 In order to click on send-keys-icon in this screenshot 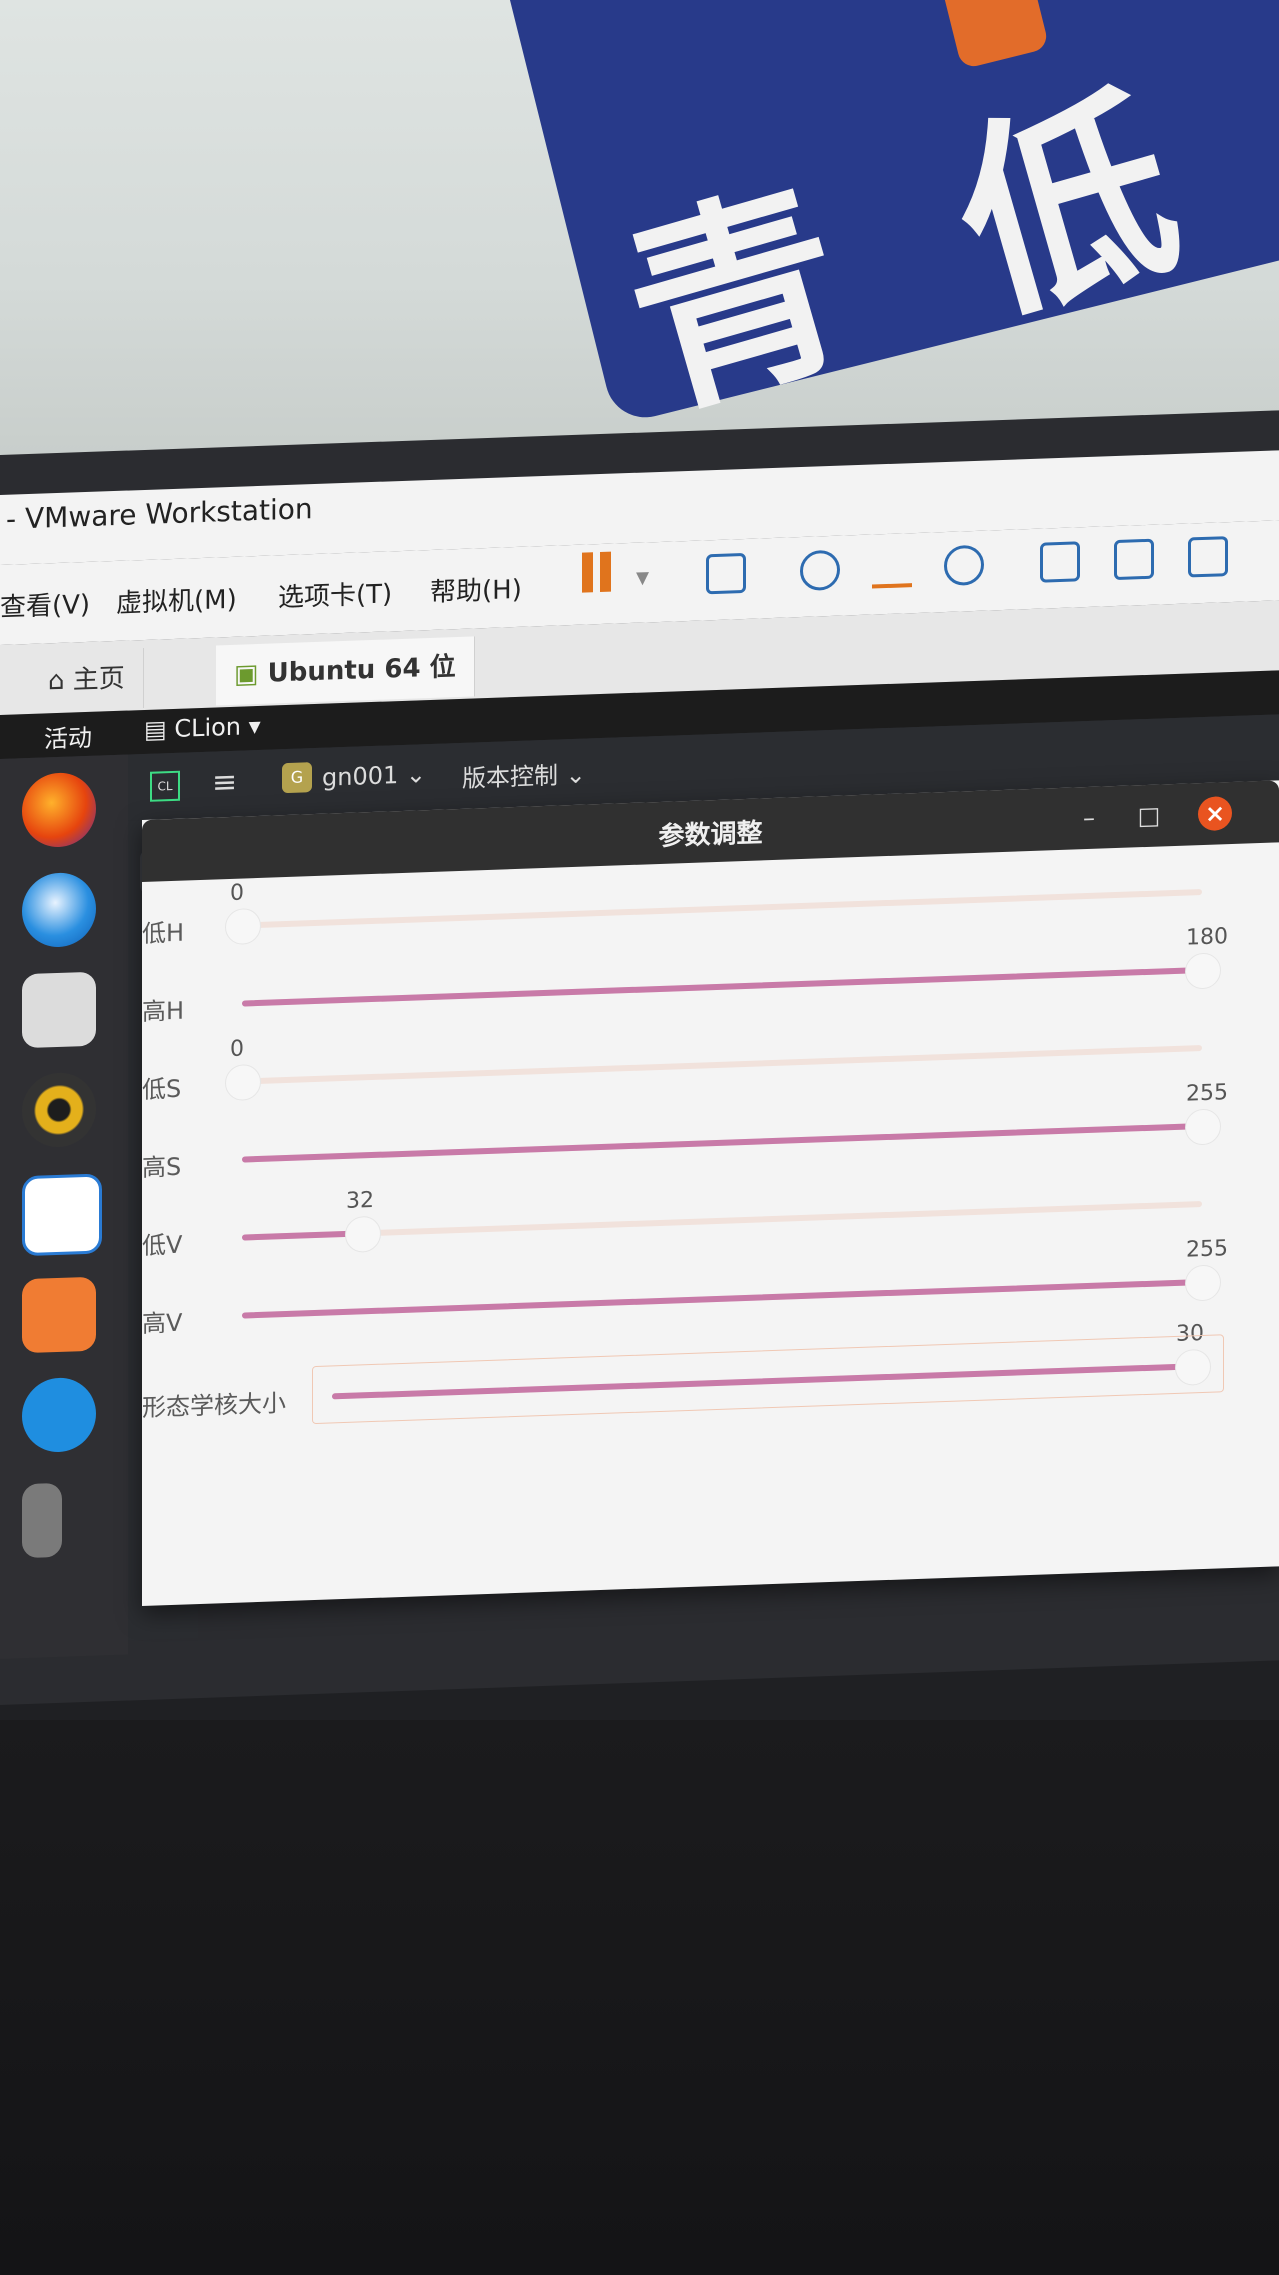, I will do `click(726, 573)`.